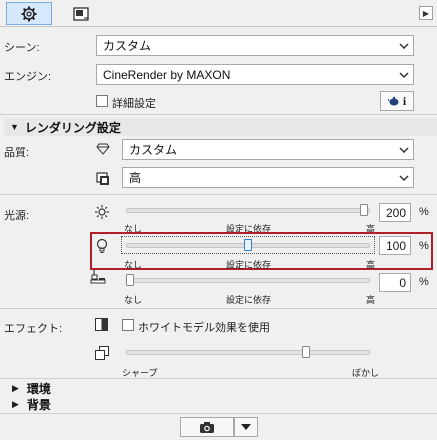 The image size is (437, 440). I want to click on sharpness-slider-thumb, so click(306, 352).